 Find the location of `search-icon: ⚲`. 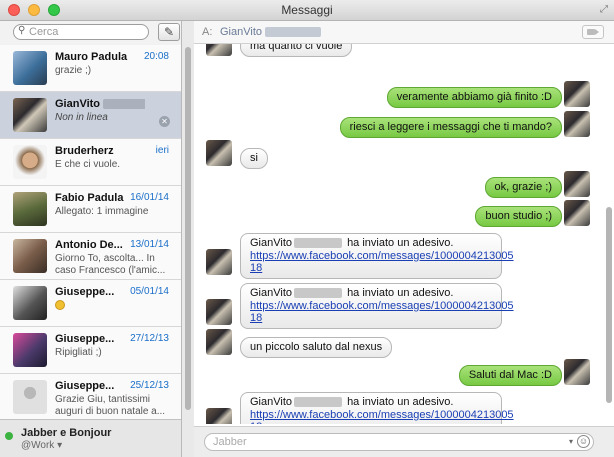

search-icon: ⚲ is located at coordinates (22, 30).